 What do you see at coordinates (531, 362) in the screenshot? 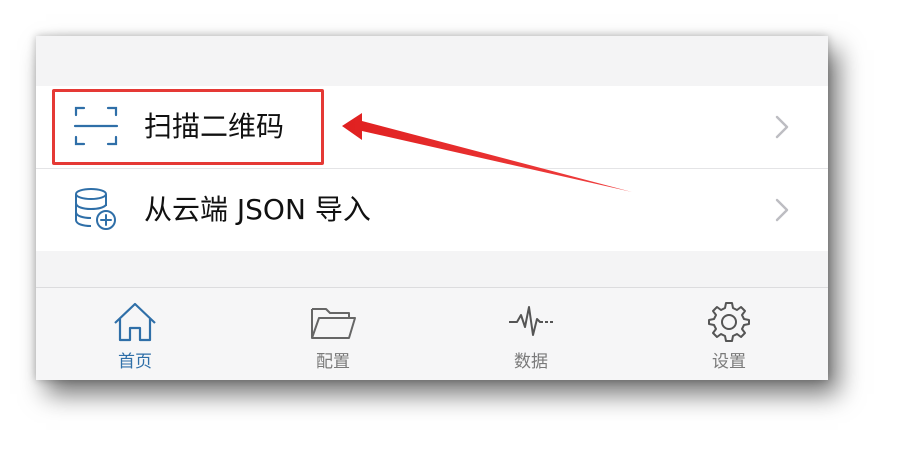
I see `tab-label: 数据` at bounding box center [531, 362].